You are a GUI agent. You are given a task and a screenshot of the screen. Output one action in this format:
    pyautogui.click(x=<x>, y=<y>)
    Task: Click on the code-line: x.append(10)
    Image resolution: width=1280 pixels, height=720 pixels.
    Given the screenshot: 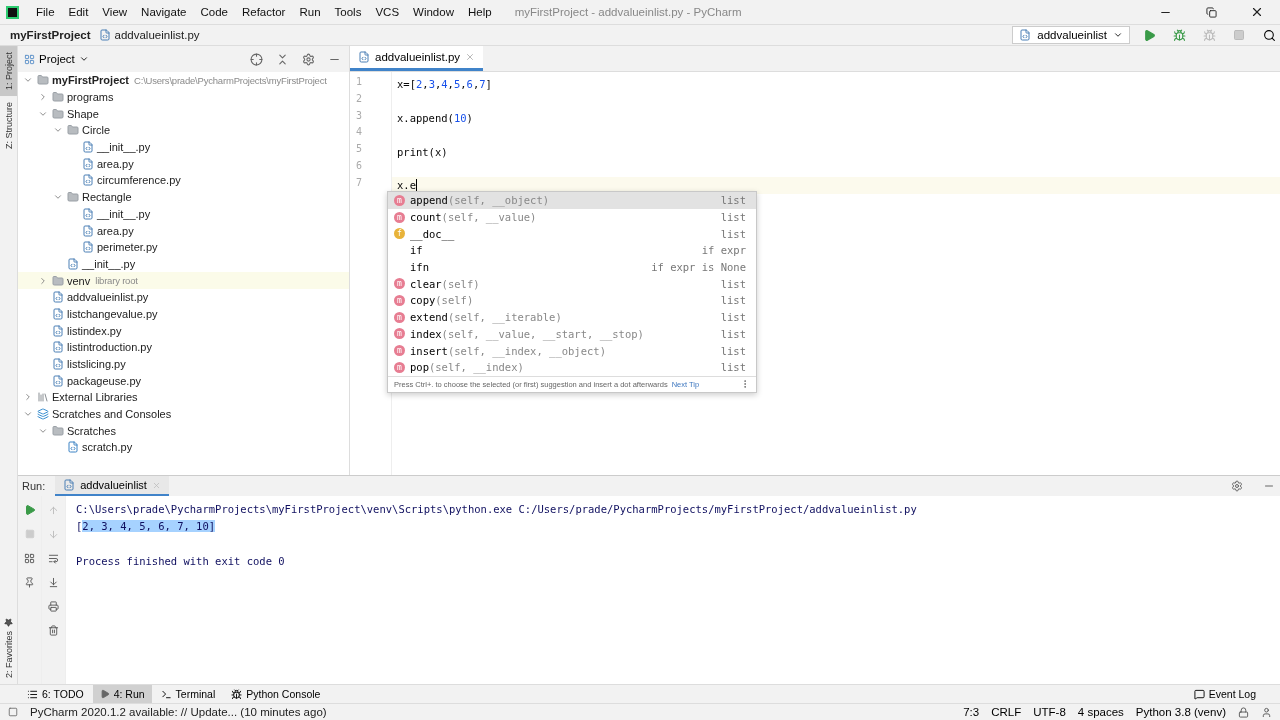 What is the action you would take?
    pyautogui.click(x=435, y=118)
    